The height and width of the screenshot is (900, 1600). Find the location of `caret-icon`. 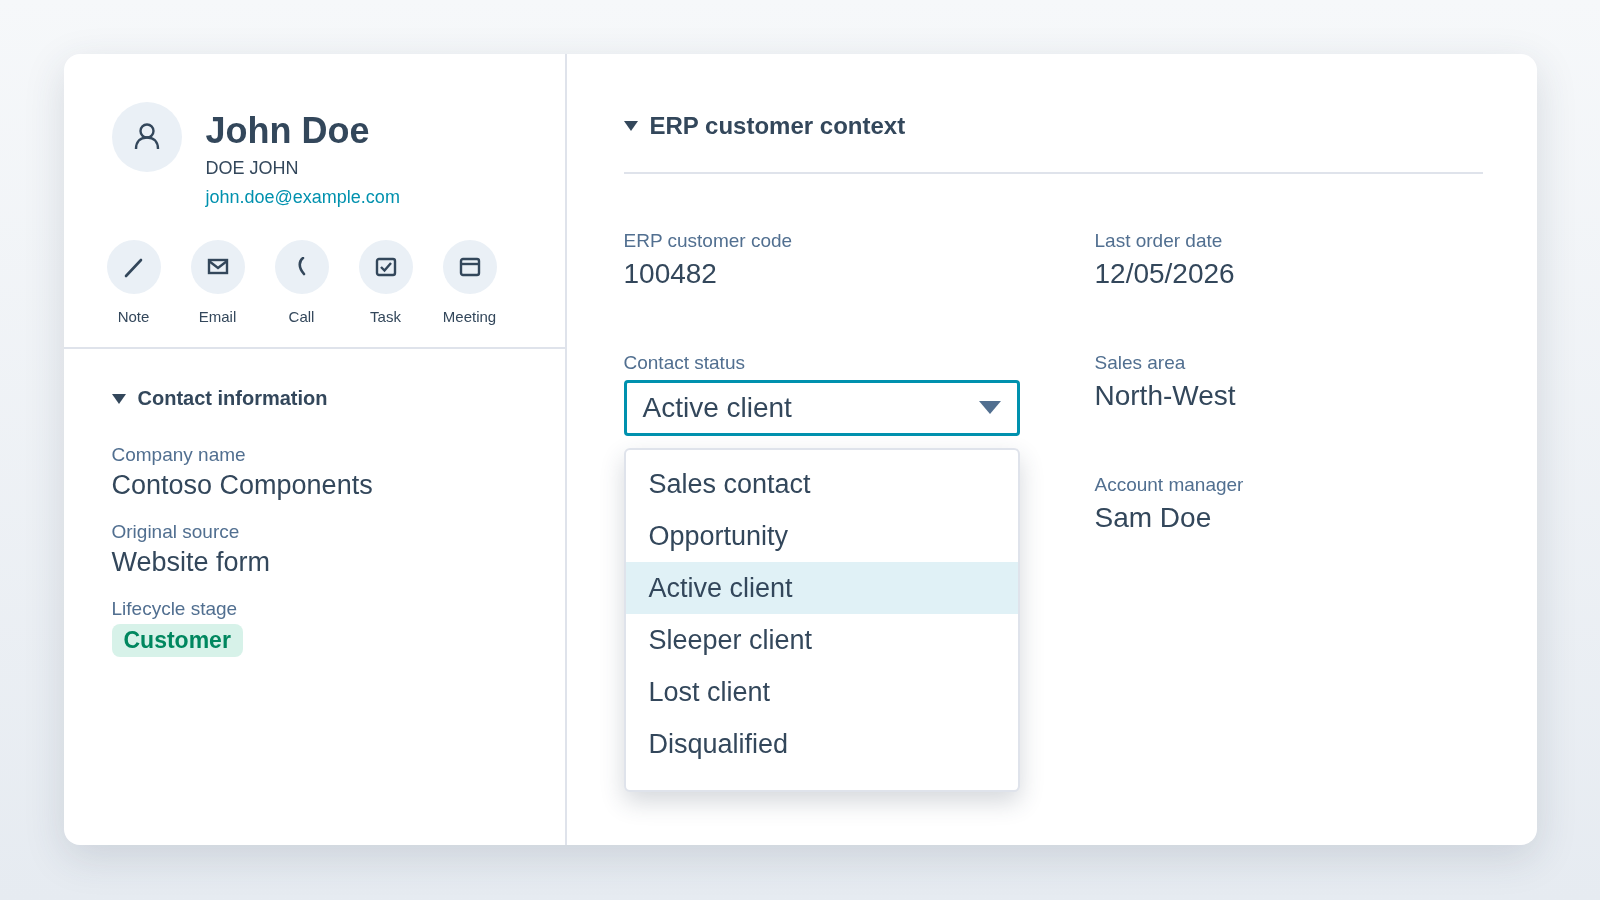

caret-icon is located at coordinates (989, 408).